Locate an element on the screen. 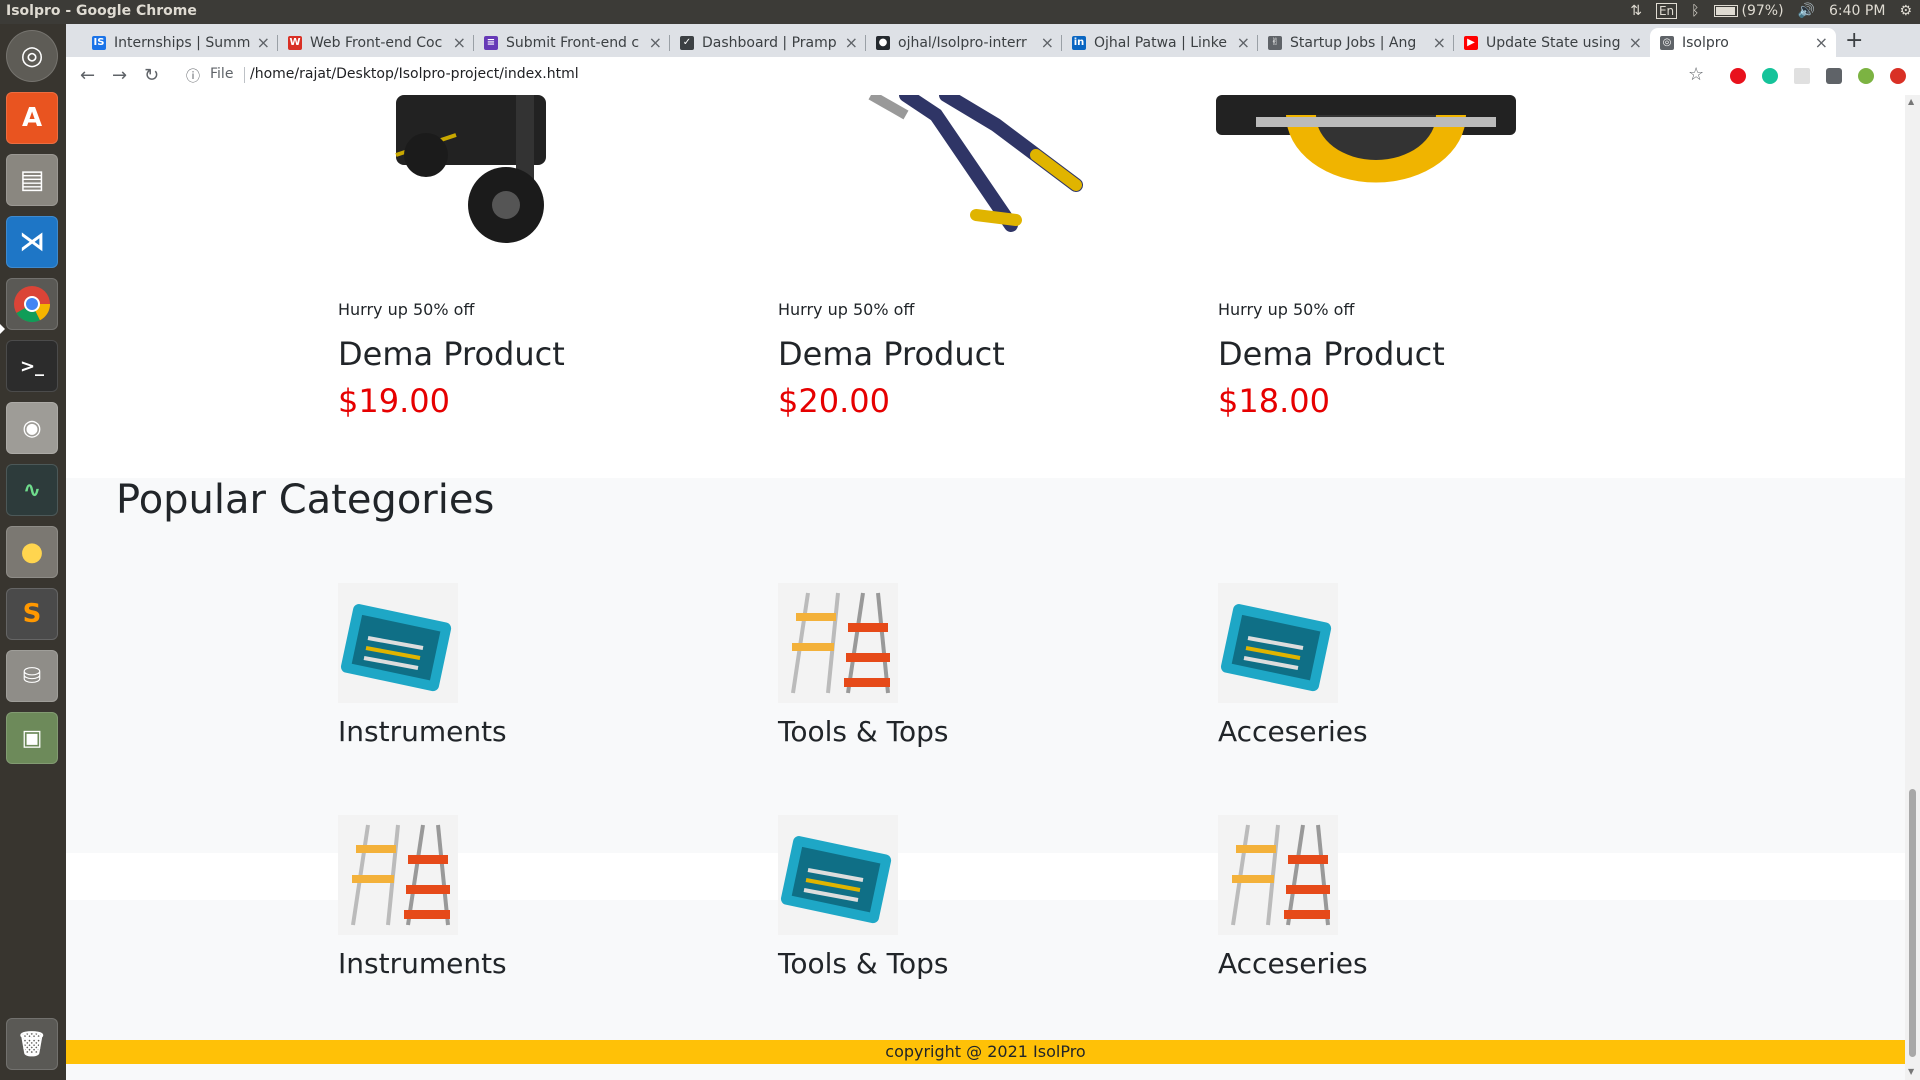 The height and width of the screenshot is (1080, 1920). bookmark-star-icon: ☆ is located at coordinates (1696, 74).